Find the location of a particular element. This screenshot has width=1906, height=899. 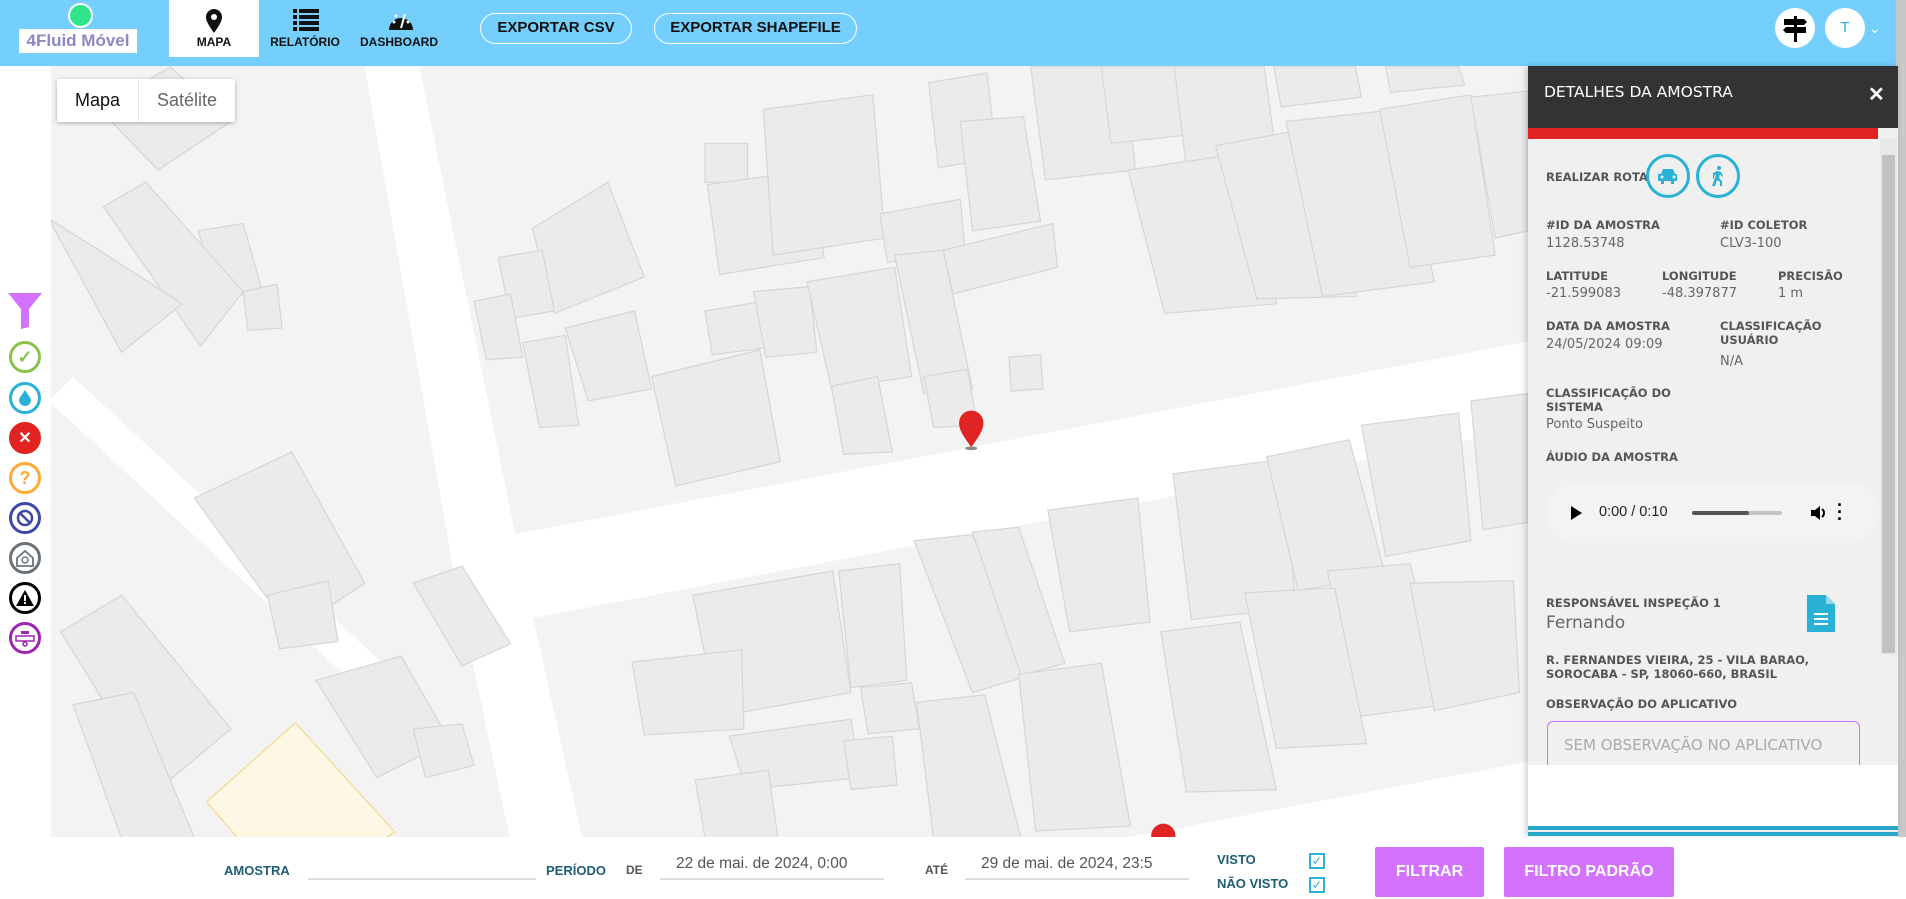

precisao-value: 1 m is located at coordinates (1791, 293).